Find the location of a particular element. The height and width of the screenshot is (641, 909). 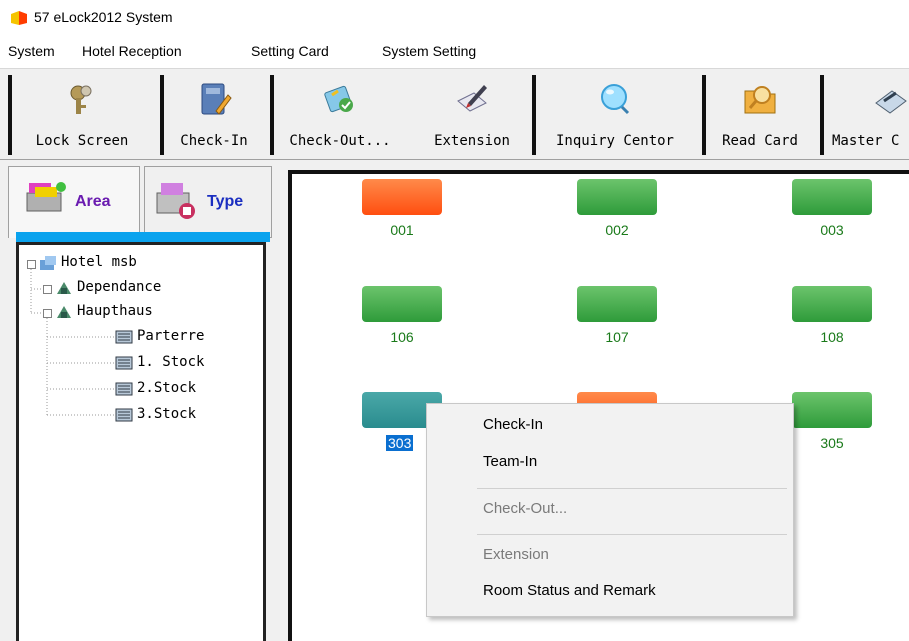

tab-area: Area is located at coordinates (74, 202).